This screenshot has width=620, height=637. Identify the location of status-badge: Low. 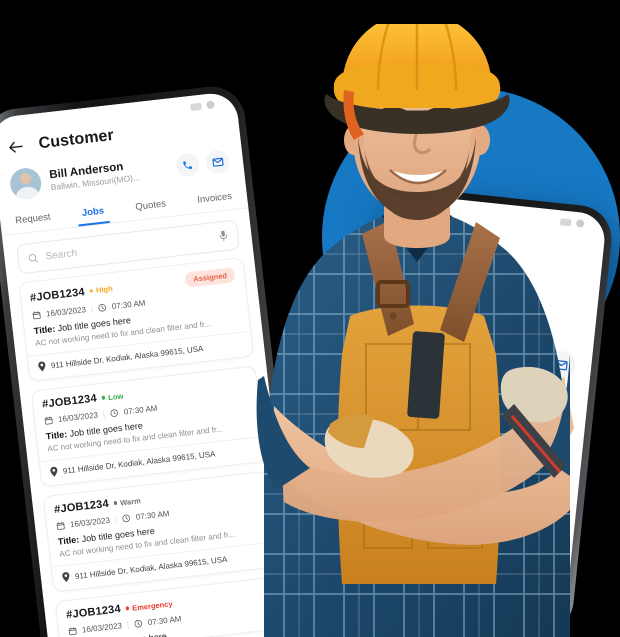
(112, 396).